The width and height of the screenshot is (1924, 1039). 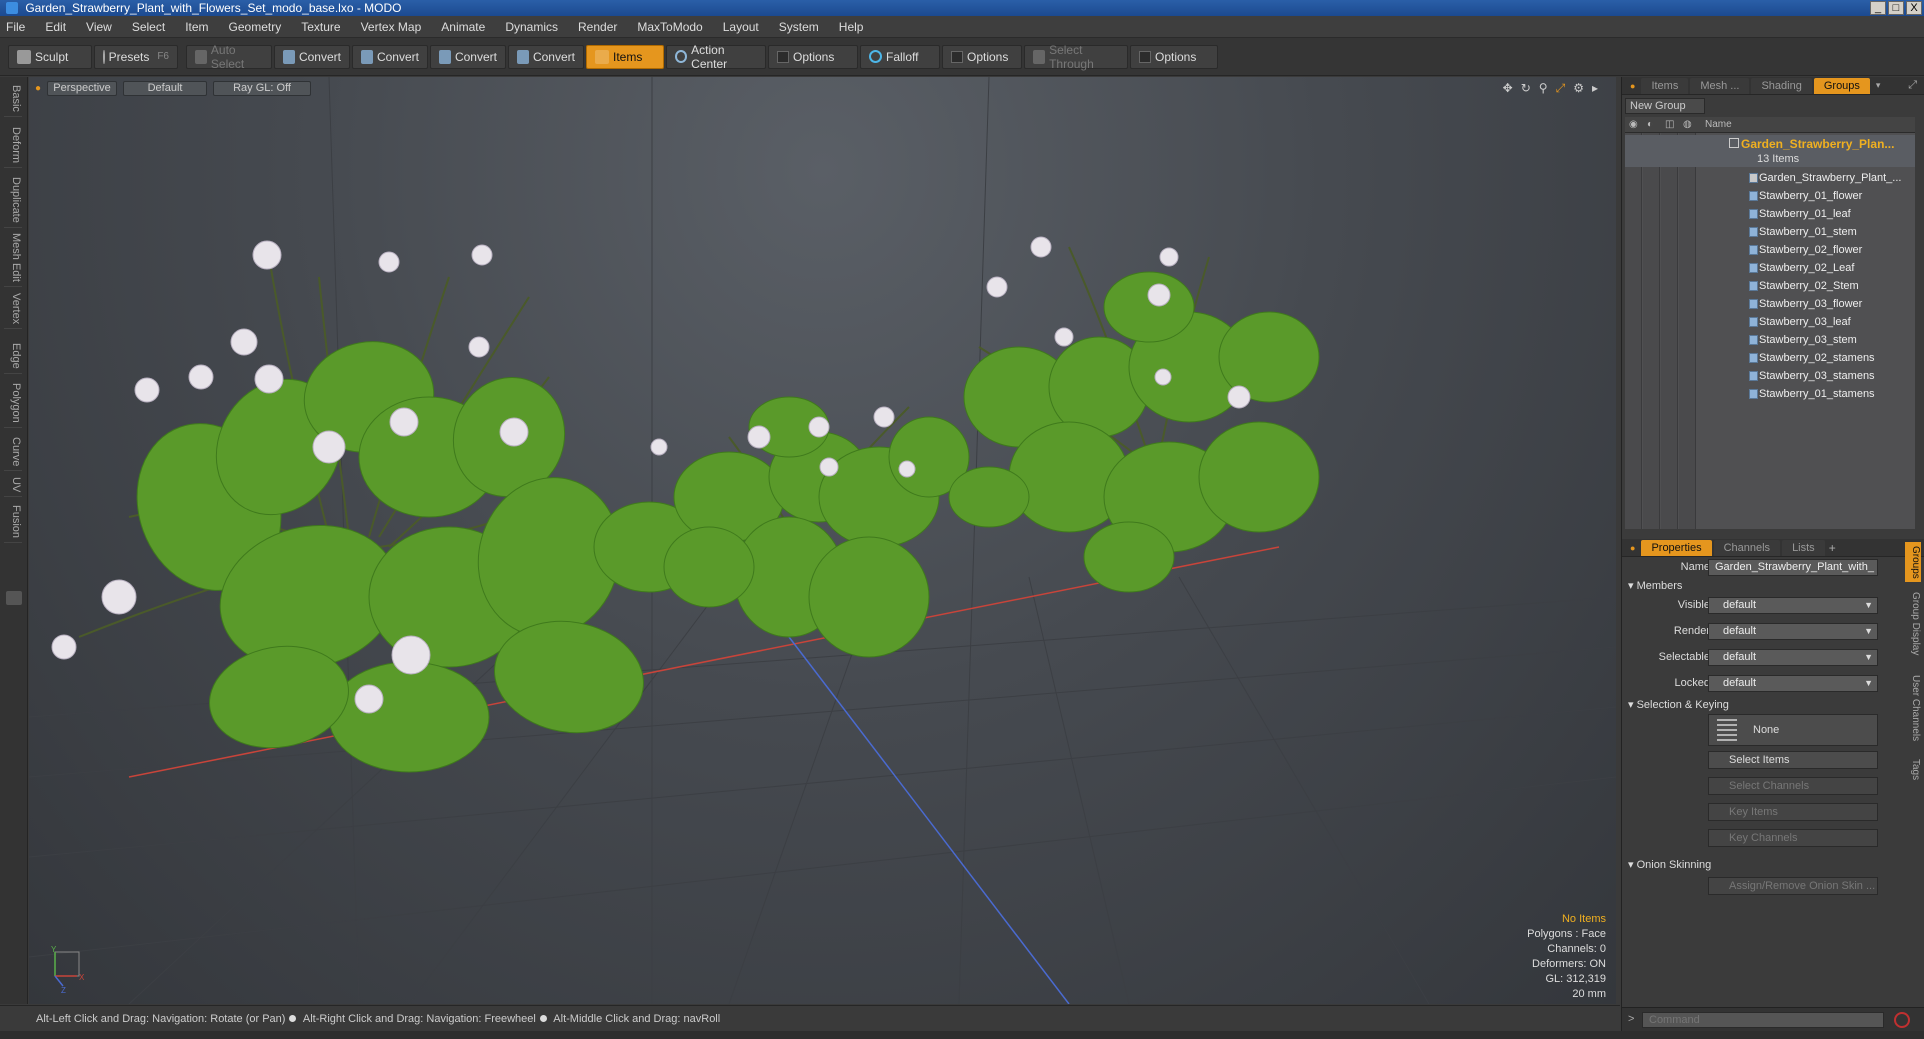 I want to click on falloff-options-button: Options, so click(x=982, y=56).